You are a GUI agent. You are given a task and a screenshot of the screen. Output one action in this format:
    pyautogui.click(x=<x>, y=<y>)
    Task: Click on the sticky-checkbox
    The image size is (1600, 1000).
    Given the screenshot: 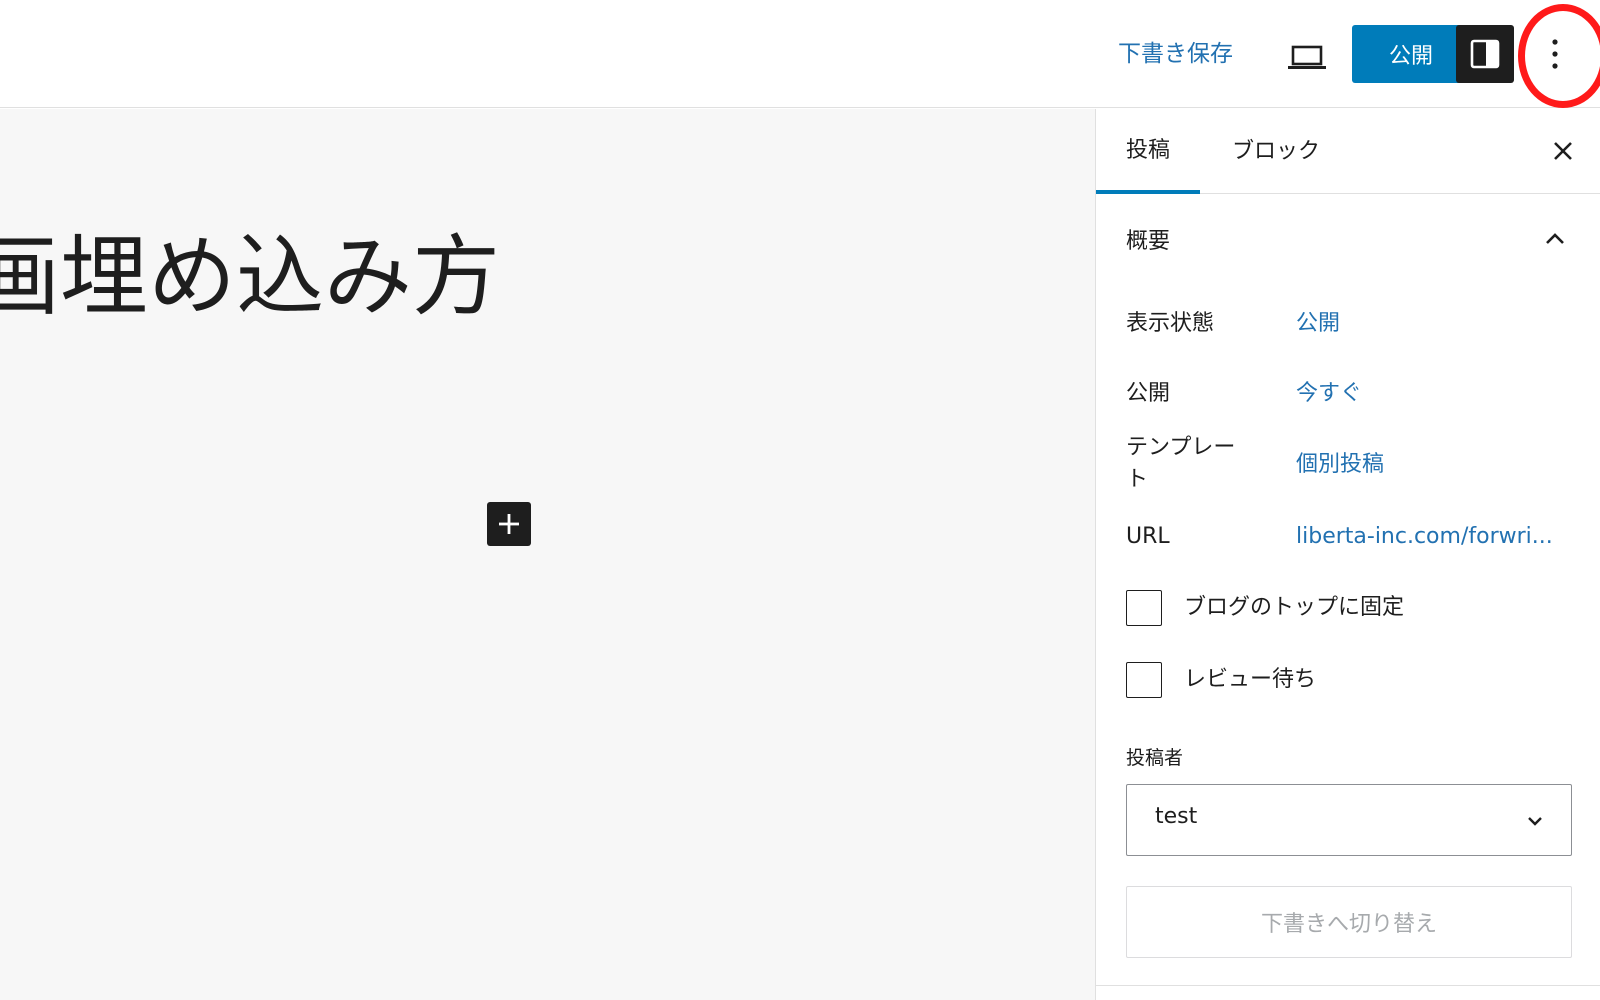 What is the action you would take?
    pyautogui.click(x=1144, y=608)
    